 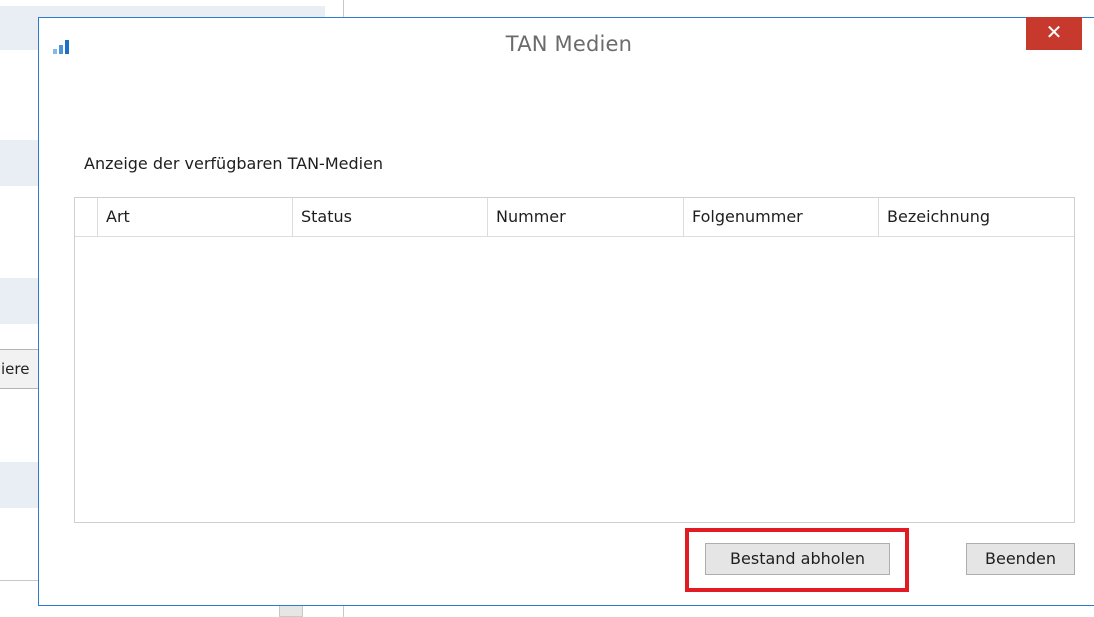 I want to click on row-header-corner, so click(x=86, y=217).